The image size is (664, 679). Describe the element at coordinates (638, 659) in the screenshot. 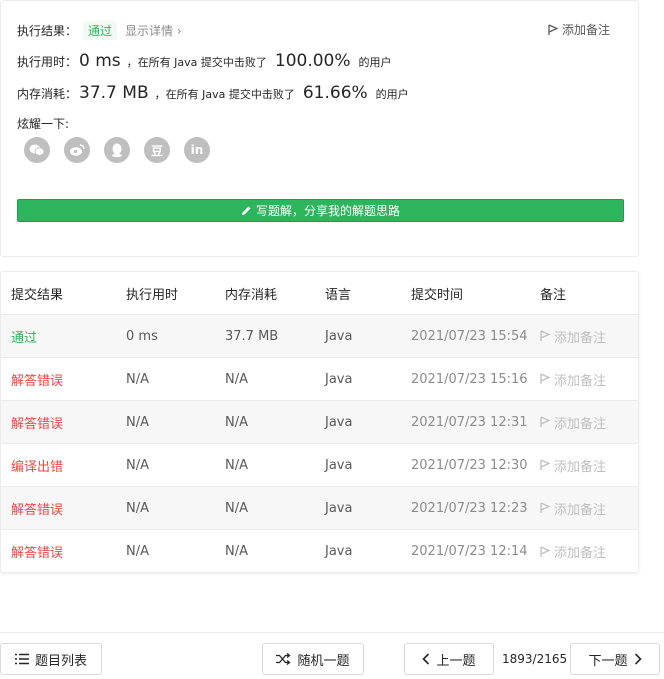

I see `chevron-right-icon` at that location.